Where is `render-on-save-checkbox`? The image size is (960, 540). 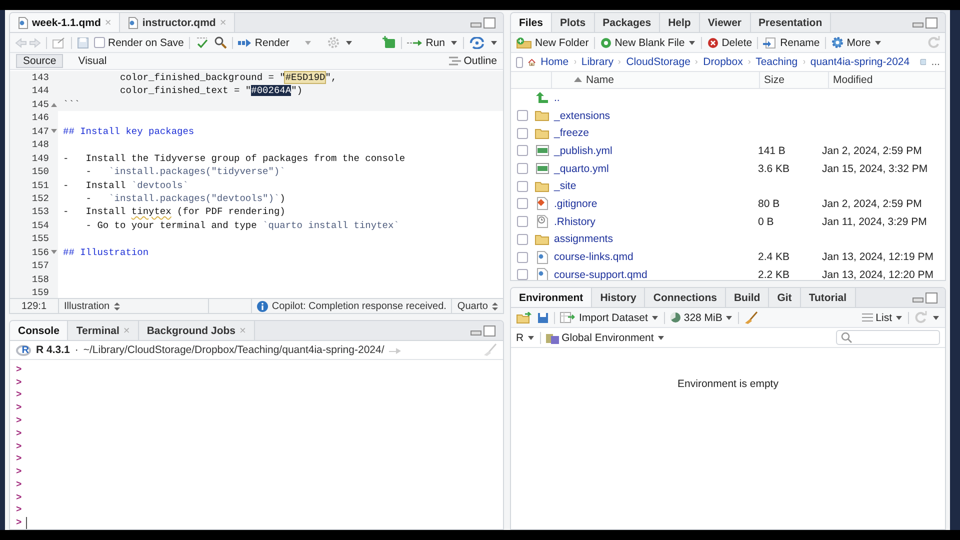 render-on-save-checkbox is located at coordinates (99, 42).